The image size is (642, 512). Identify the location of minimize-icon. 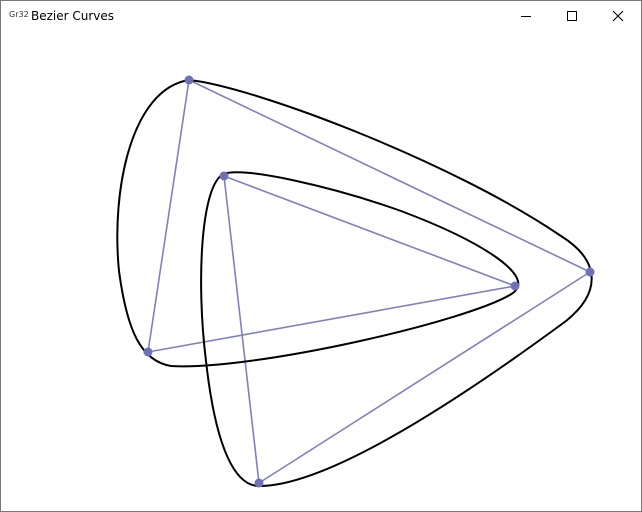
(526, 16).